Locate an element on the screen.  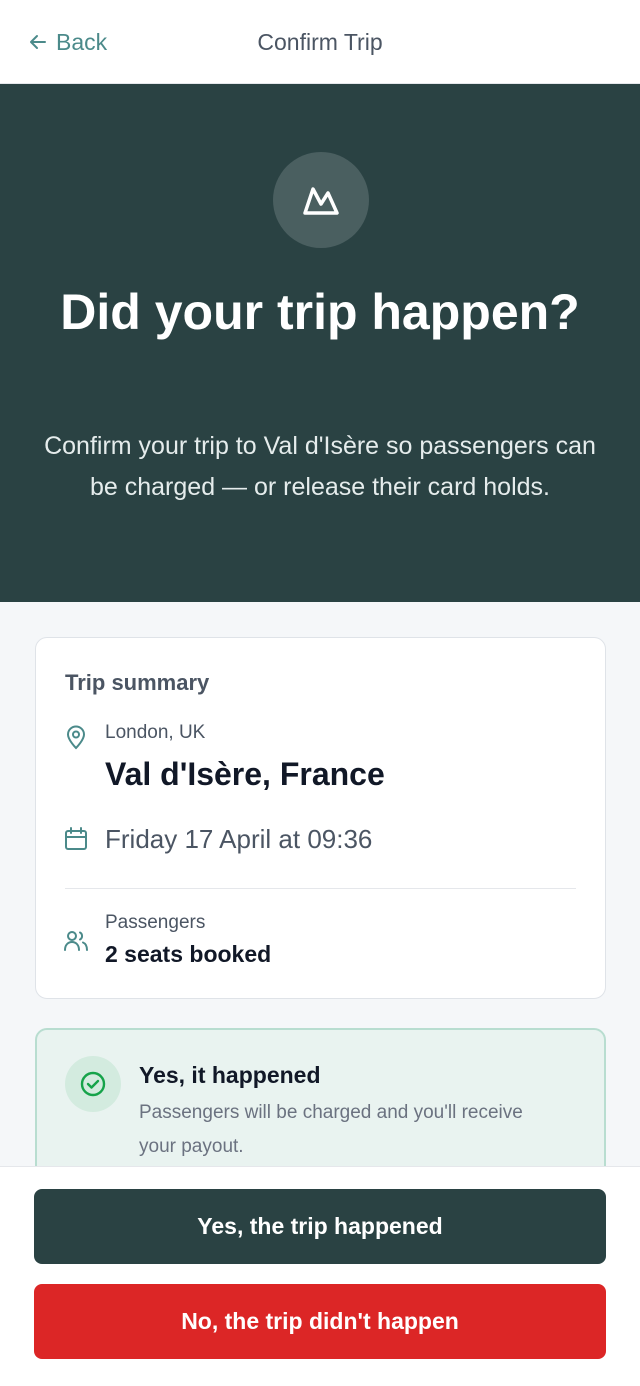
passengers-label: Passengers is located at coordinates (155, 922).